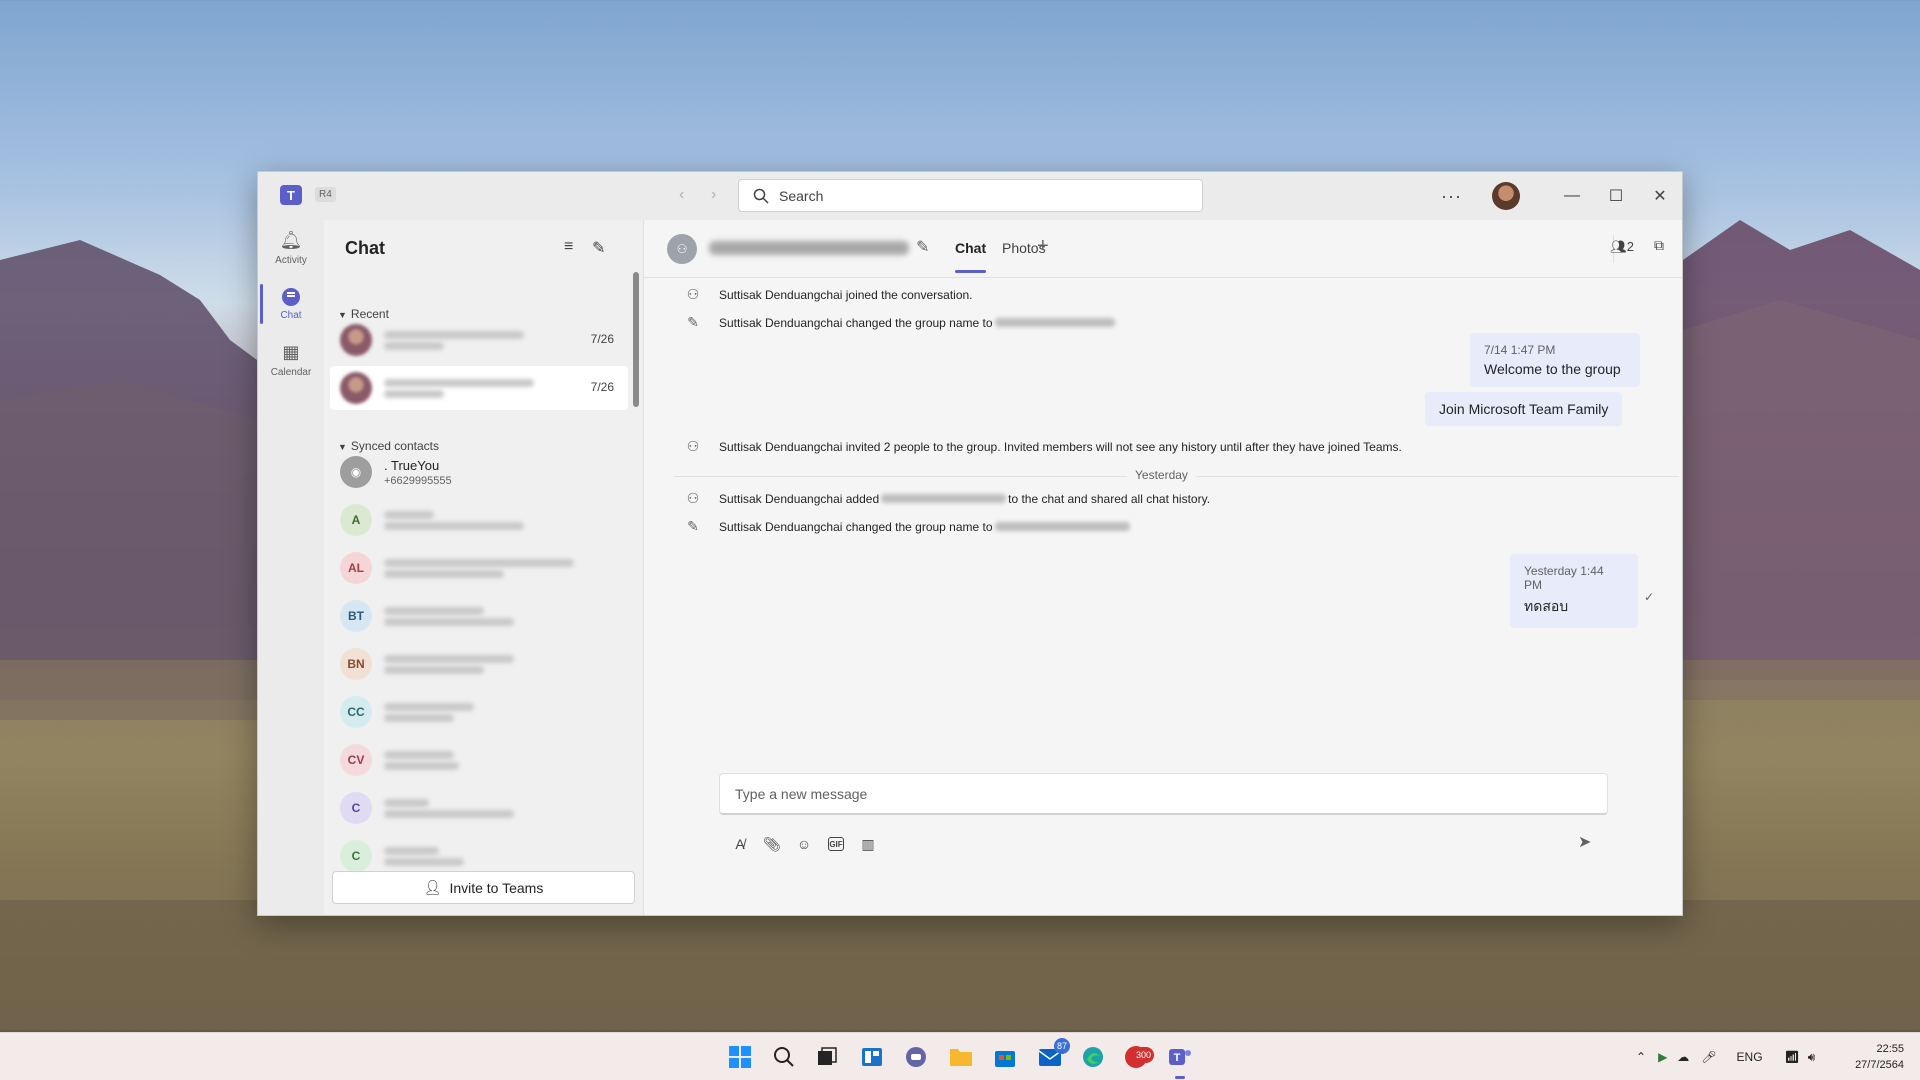  What do you see at coordinates (598, 248) in the screenshot?
I see `new-chat-icon: ✎` at bounding box center [598, 248].